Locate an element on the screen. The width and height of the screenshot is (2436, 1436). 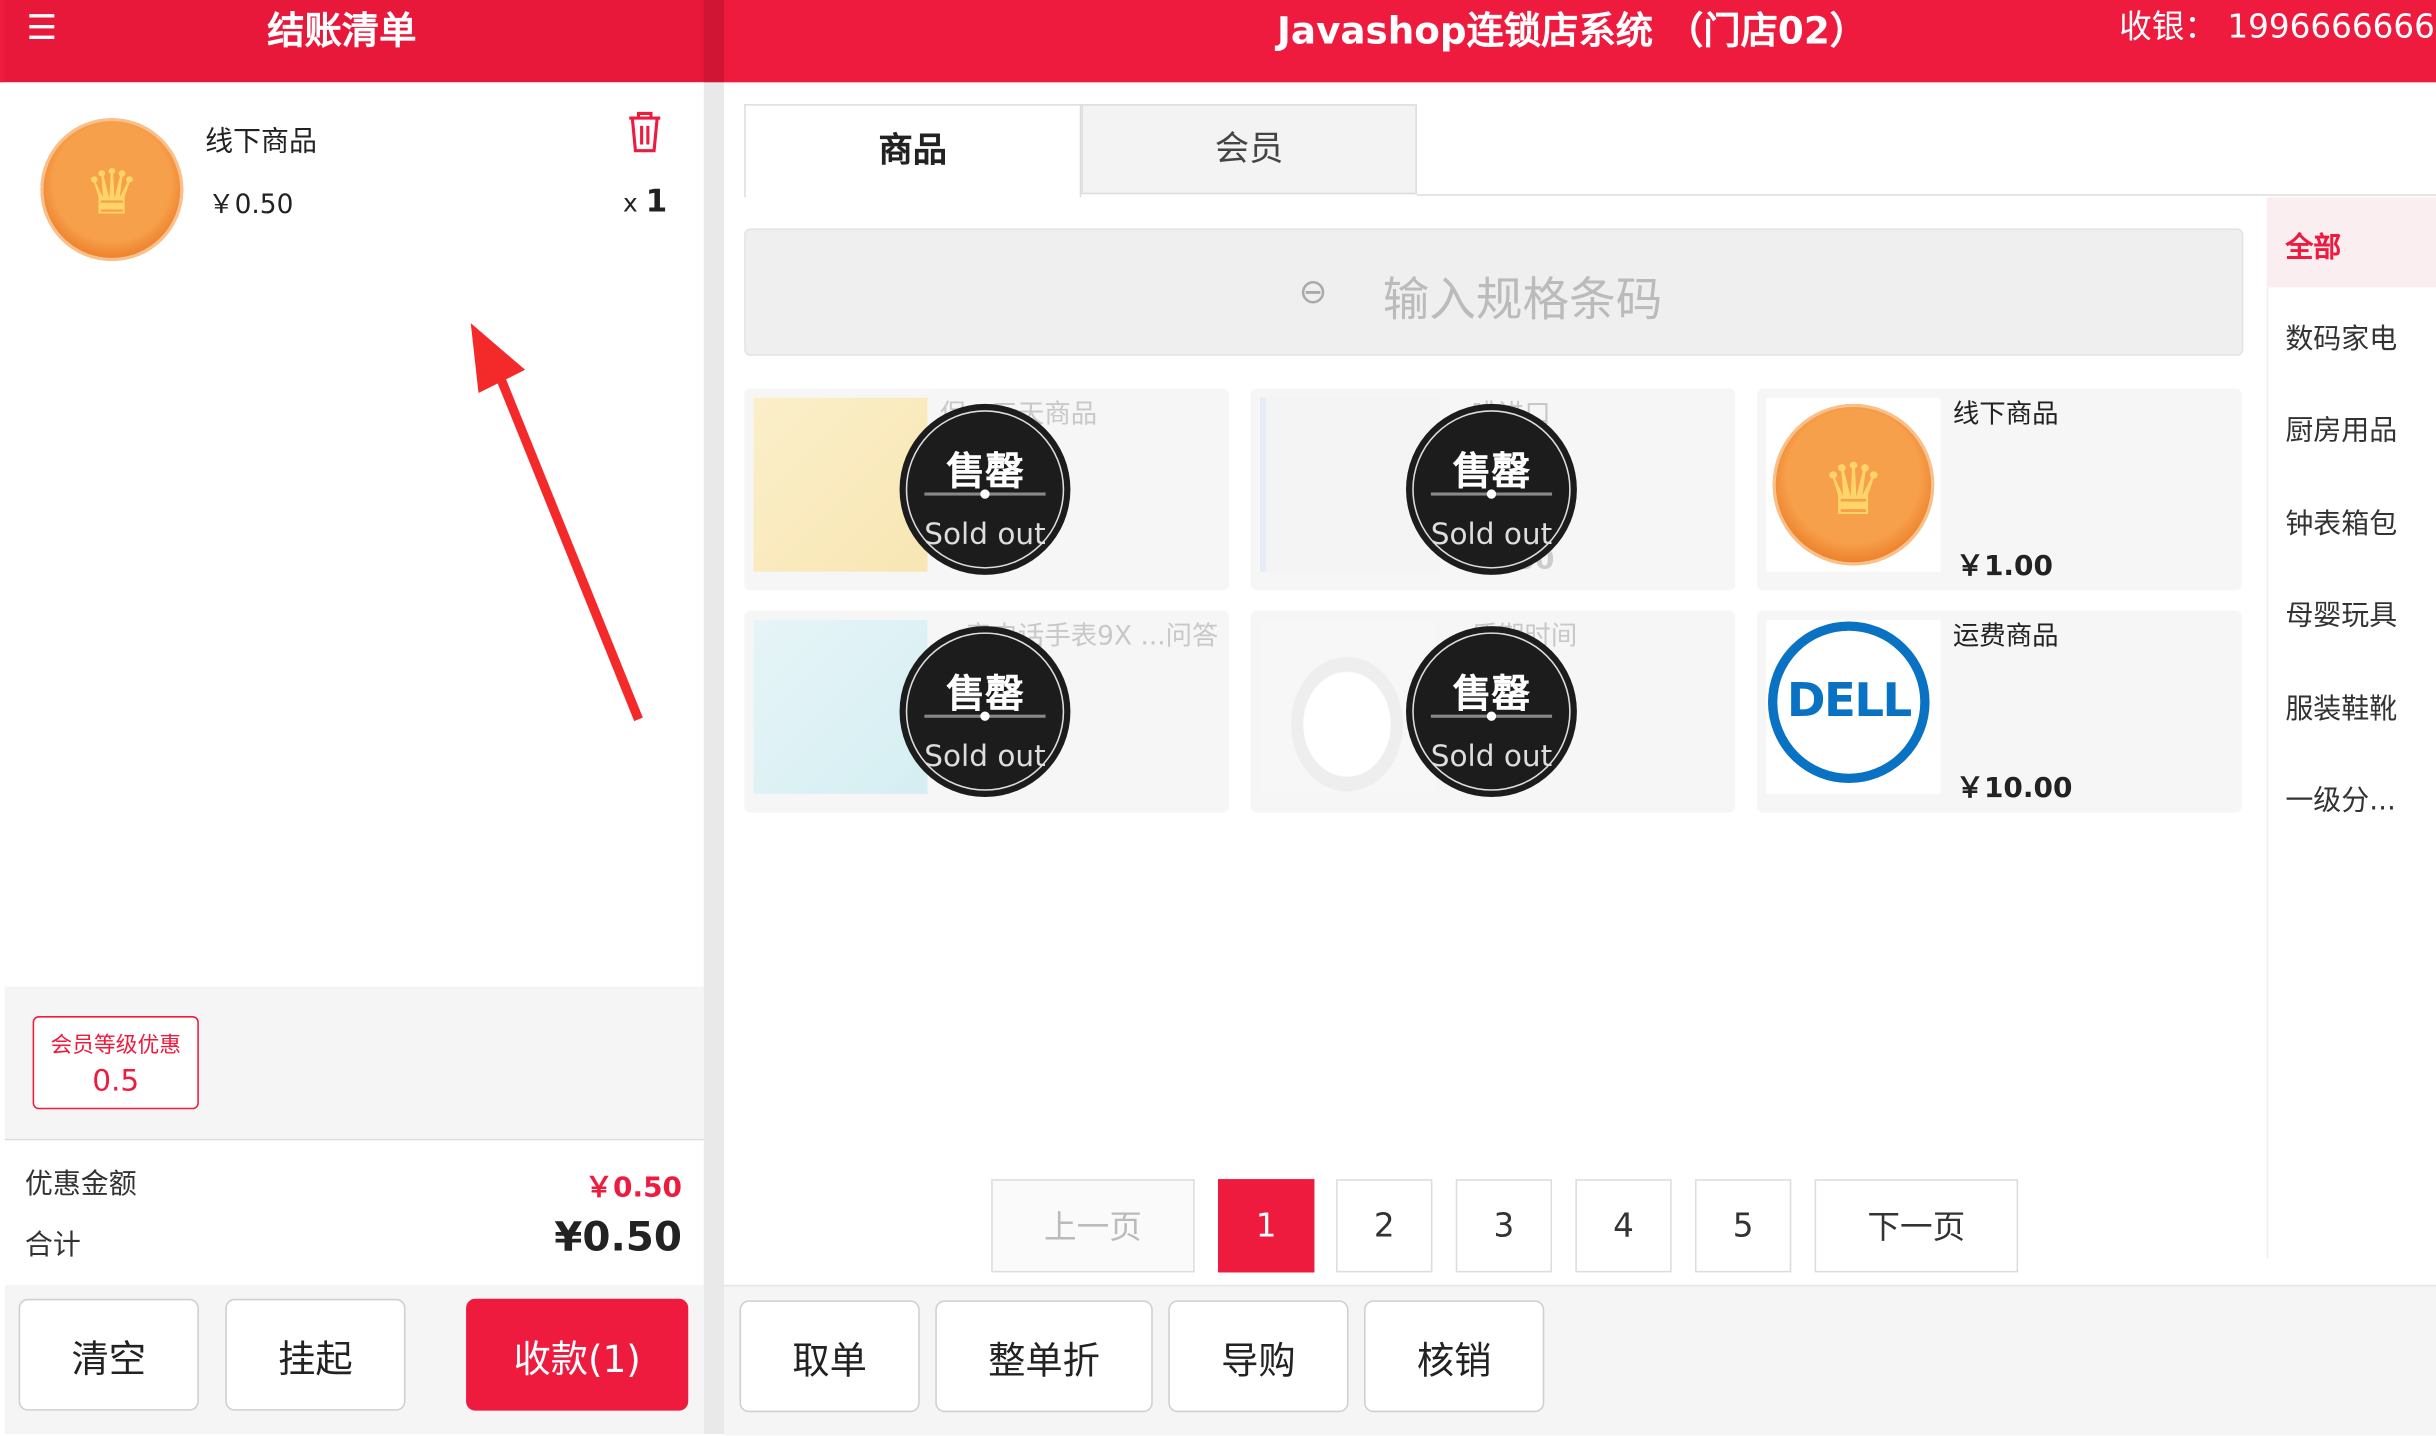
product-card: ...质期时间 售罄Sold out is located at coordinates (1493, 711).